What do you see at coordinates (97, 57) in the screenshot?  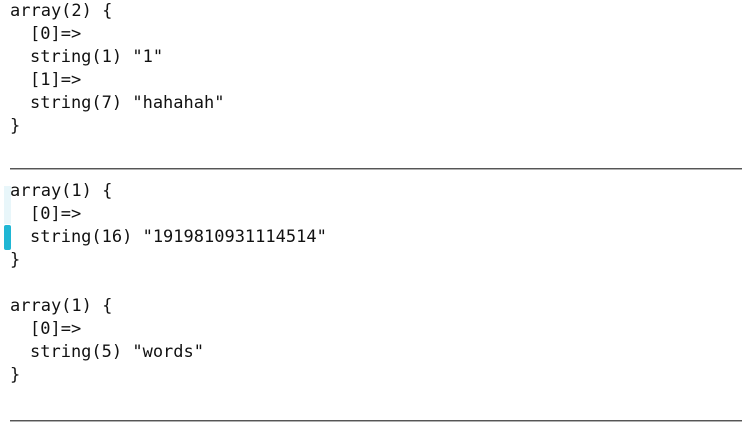 I see `array-value: string(1) "1"` at bounding box center [97, 57].